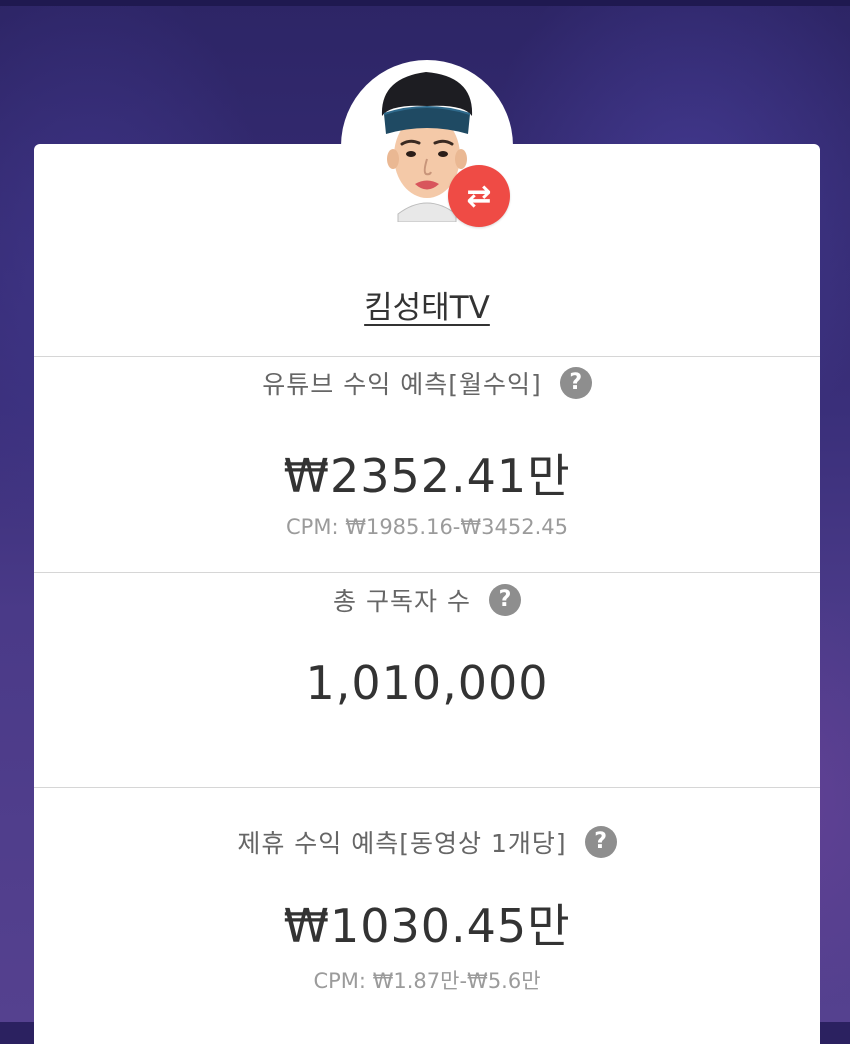 Image resolution: width=850 pixels, height=1044 pixels. I want to click on affiliate-revenue-section-title: 제휴 수익 예측[동영상 1개당]?, so click(427, 842).